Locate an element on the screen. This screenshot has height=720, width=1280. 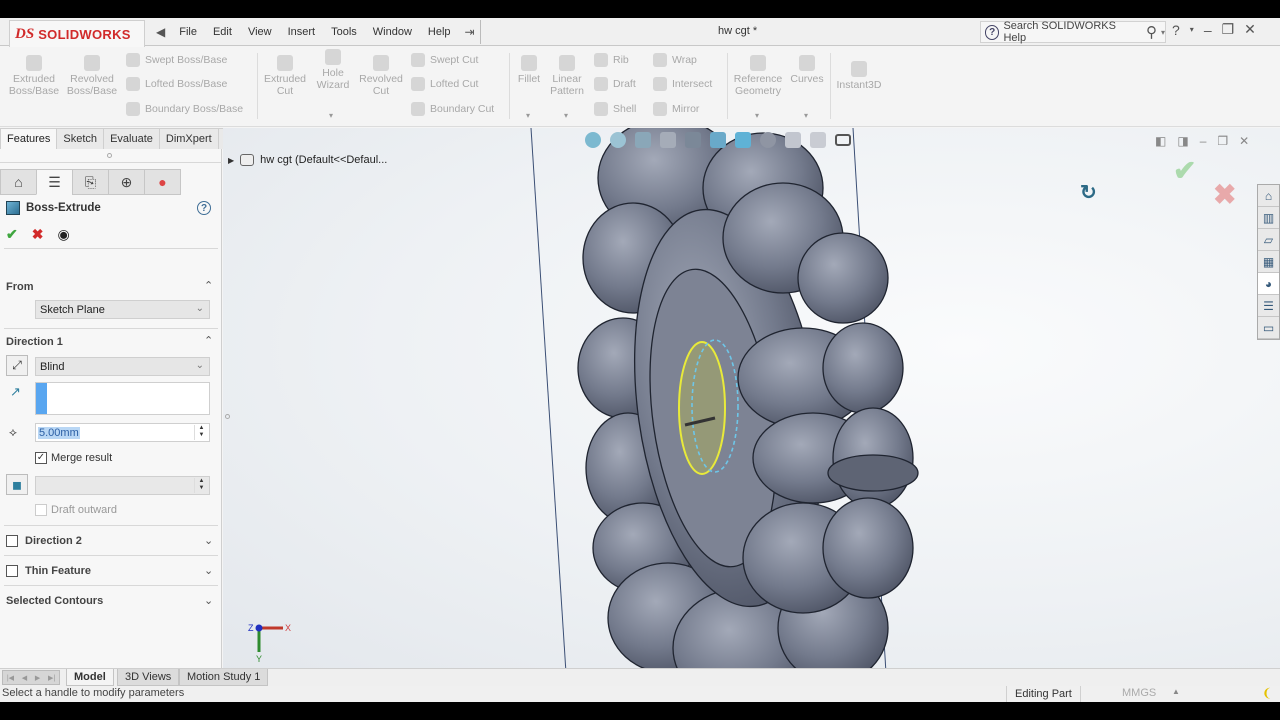
intersect-button: Intersect is located at coordinates (682, 84).